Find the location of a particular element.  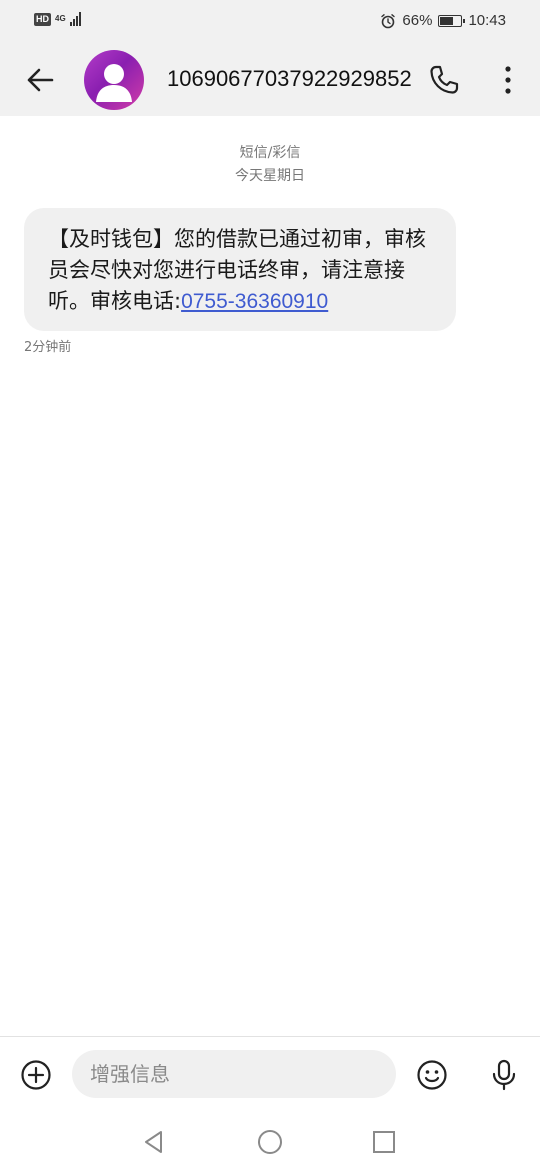

plus-circle-icon is located at coordinates (36, 1075).